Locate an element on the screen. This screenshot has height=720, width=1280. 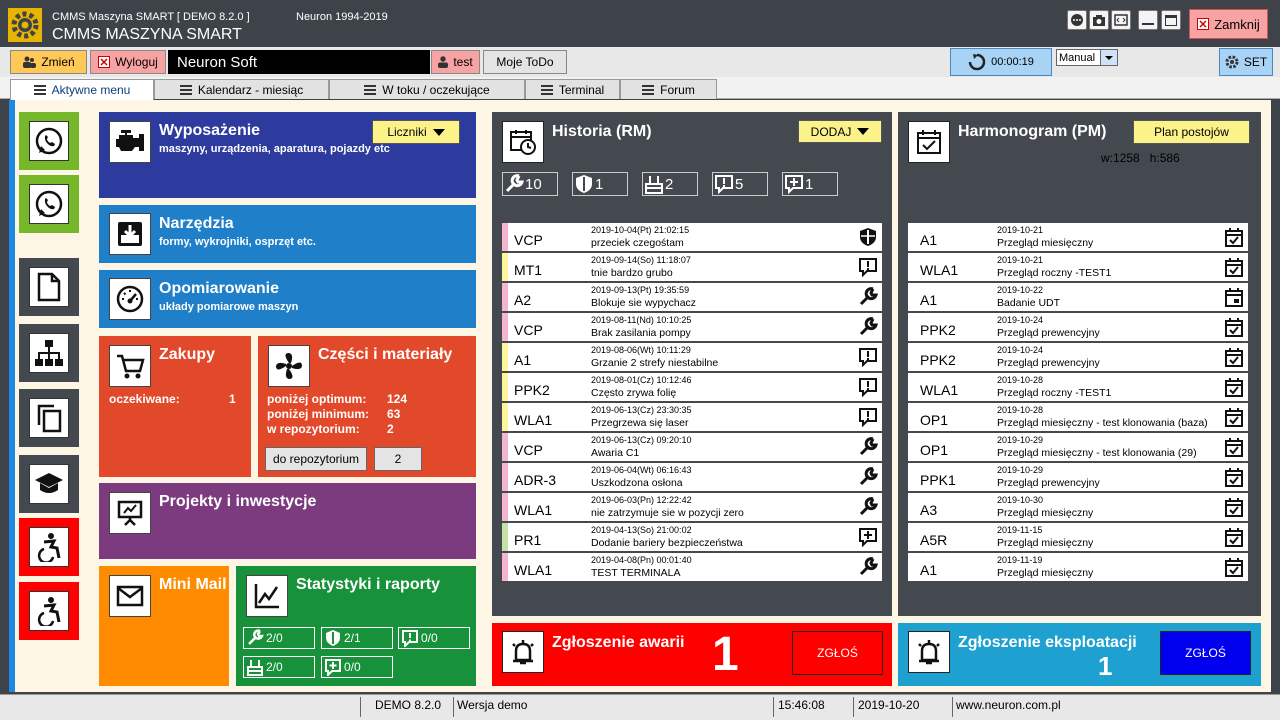
schedule-row: A1 2019-10-22 Badanie UDT is located at coordinates (1078, 297).